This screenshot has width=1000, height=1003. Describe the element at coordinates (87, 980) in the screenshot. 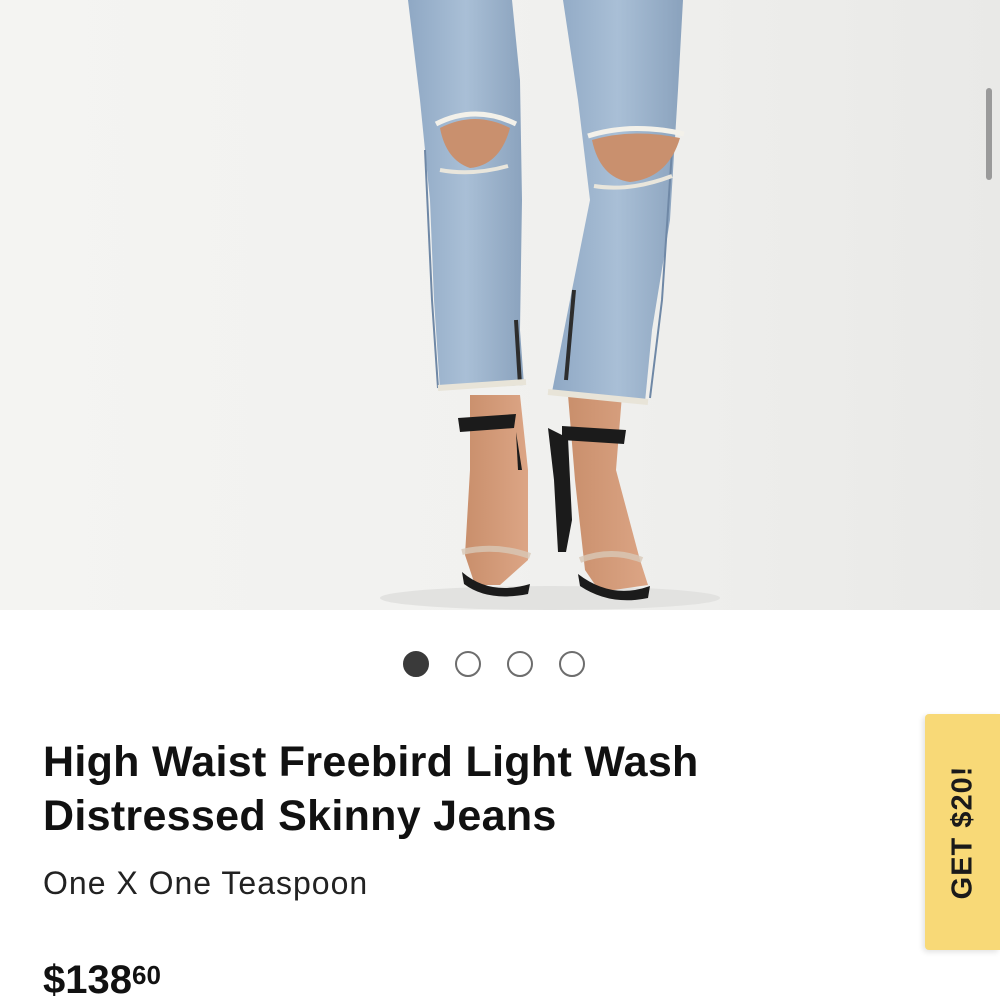

I see `price-dollars: $138` at that location.